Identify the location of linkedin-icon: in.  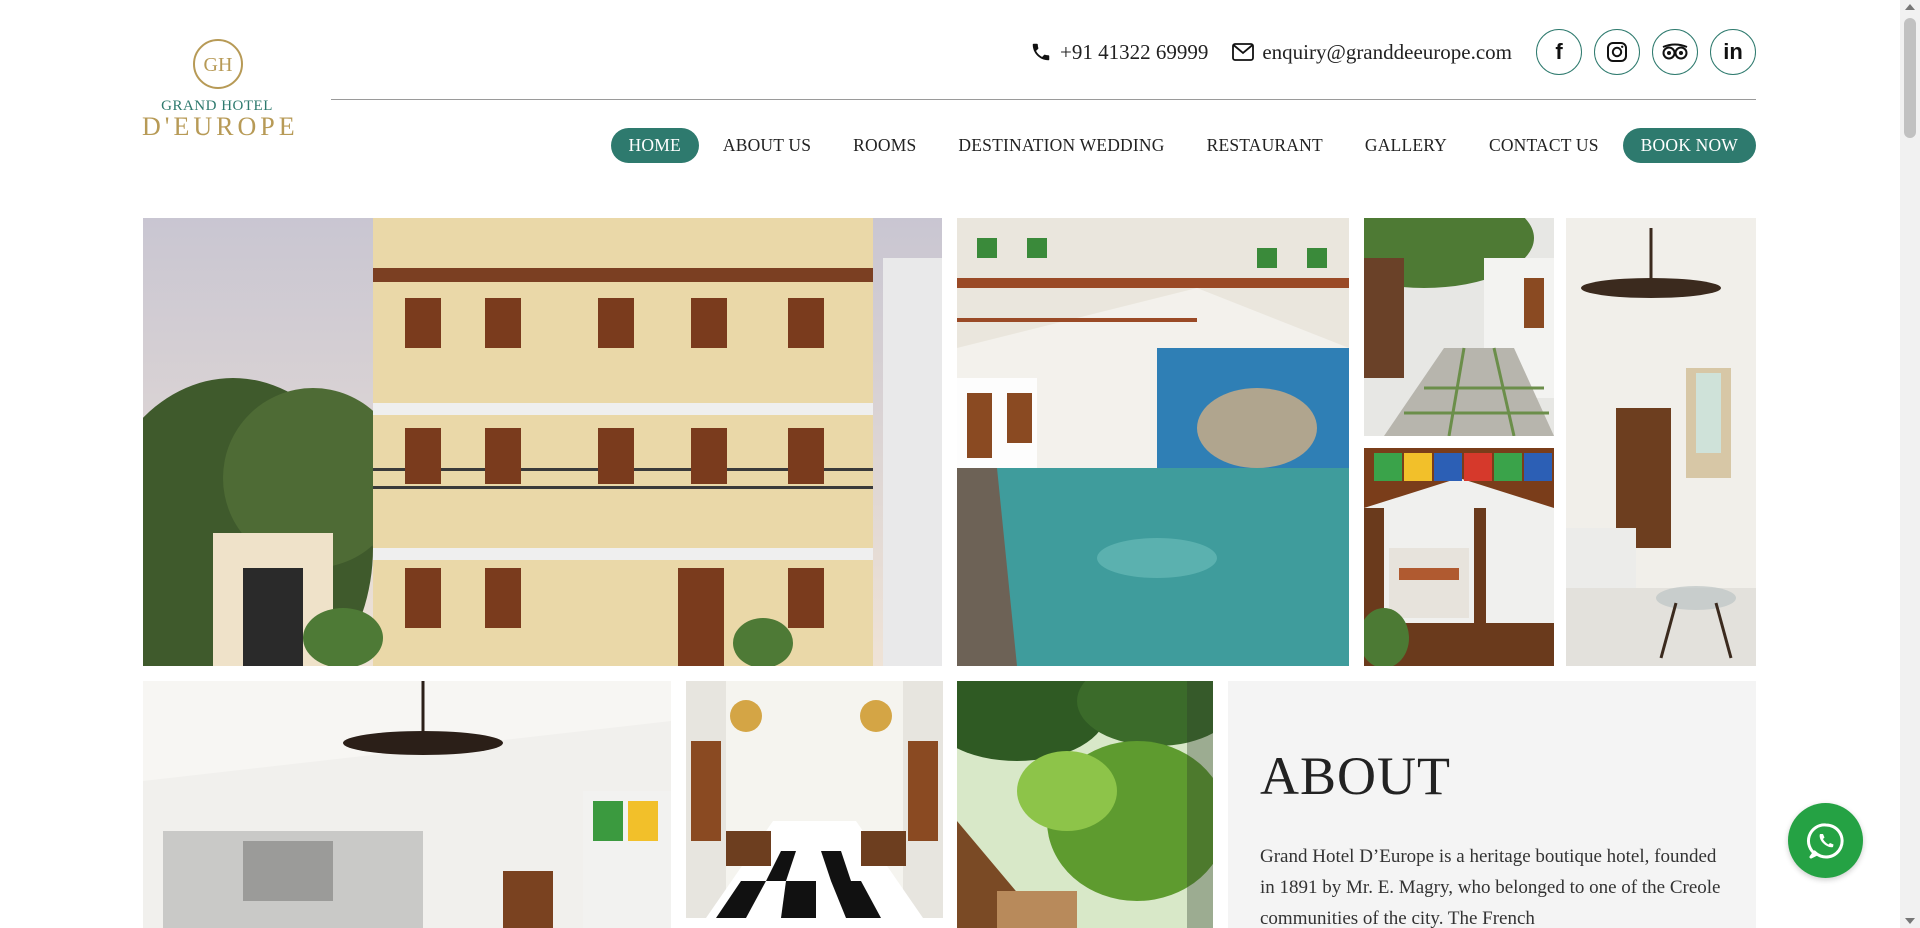
(1733, 51).